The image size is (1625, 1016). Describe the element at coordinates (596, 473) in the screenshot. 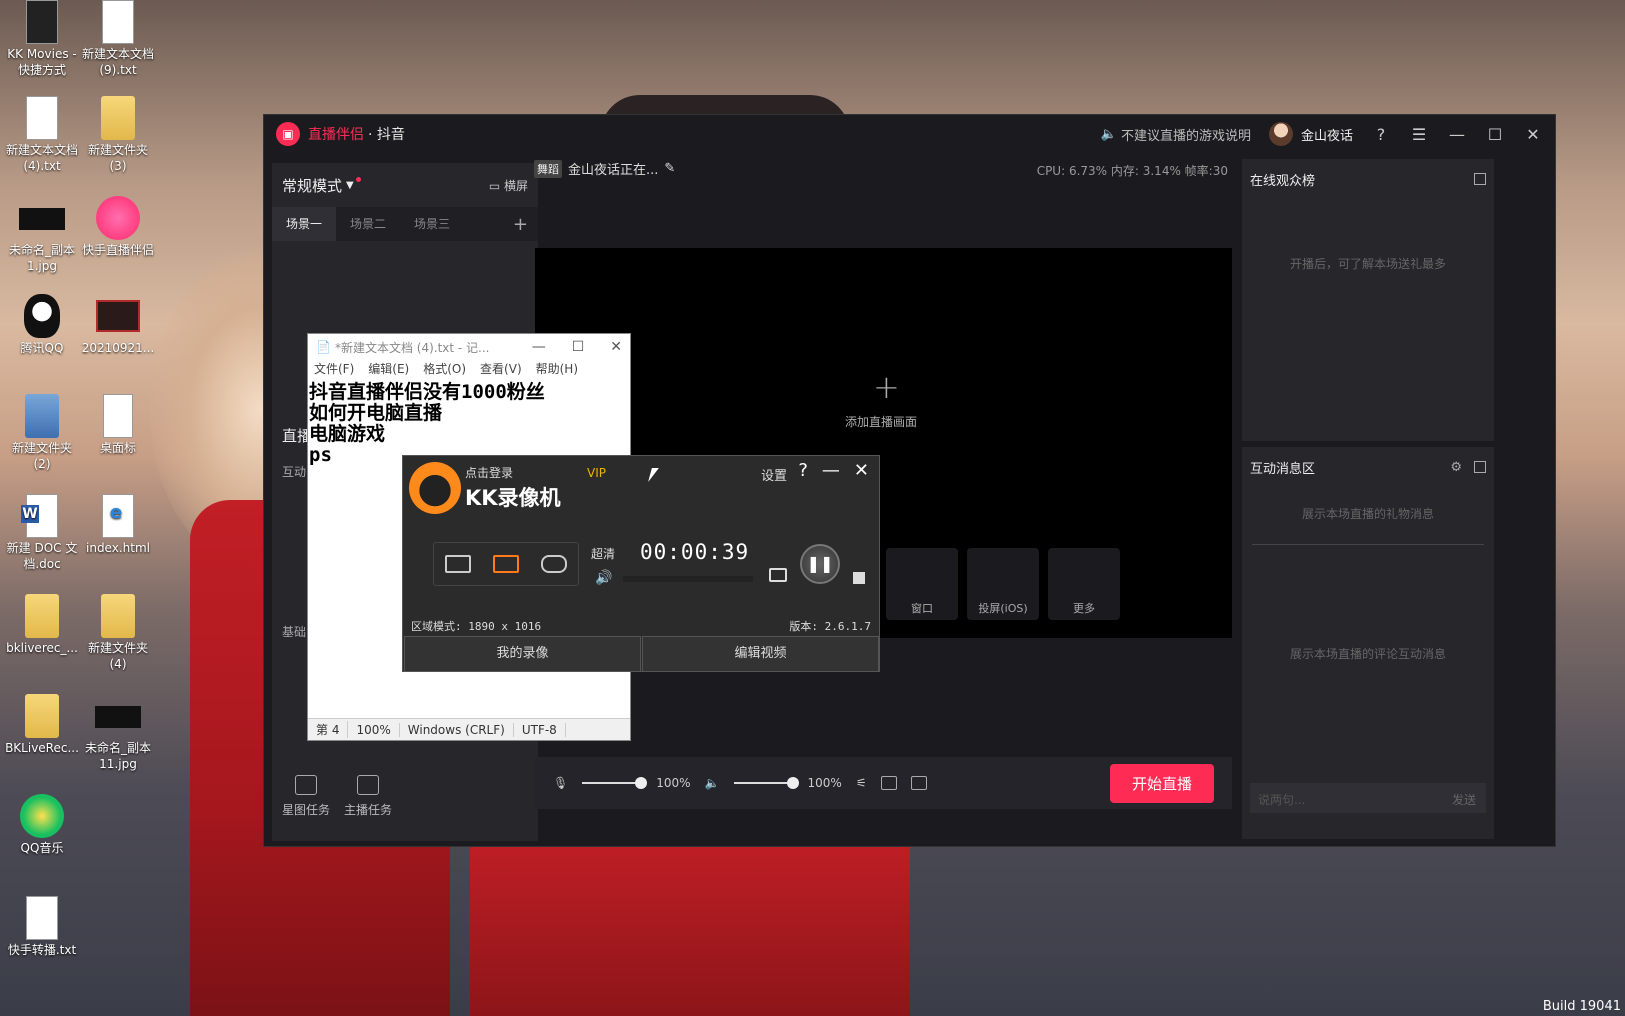

I see `vip-badge: VIP` at that location.